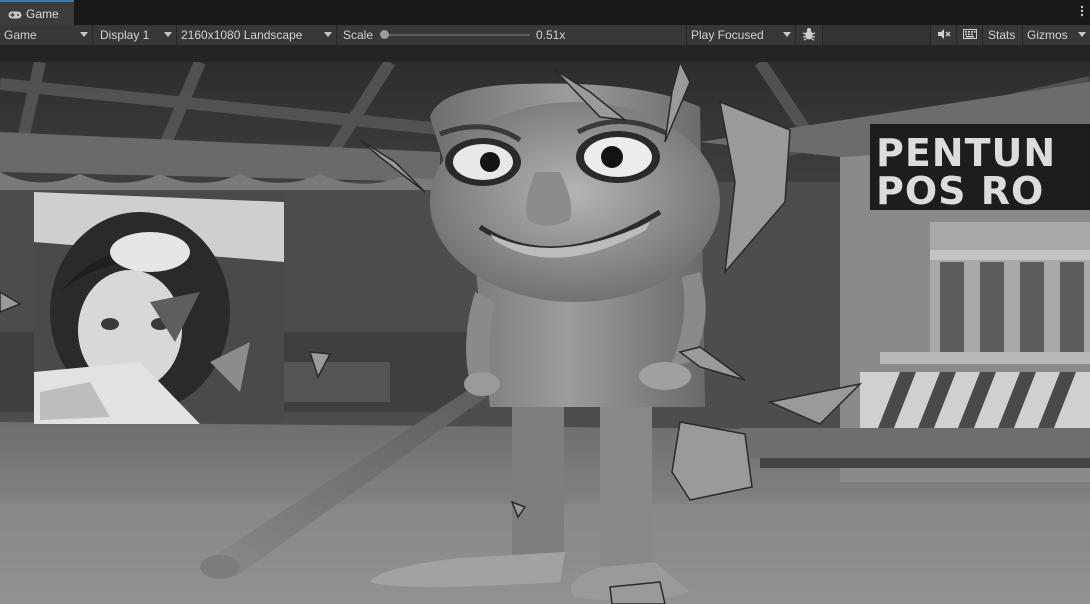  I want to click on bug-icon, so click(809, 35).